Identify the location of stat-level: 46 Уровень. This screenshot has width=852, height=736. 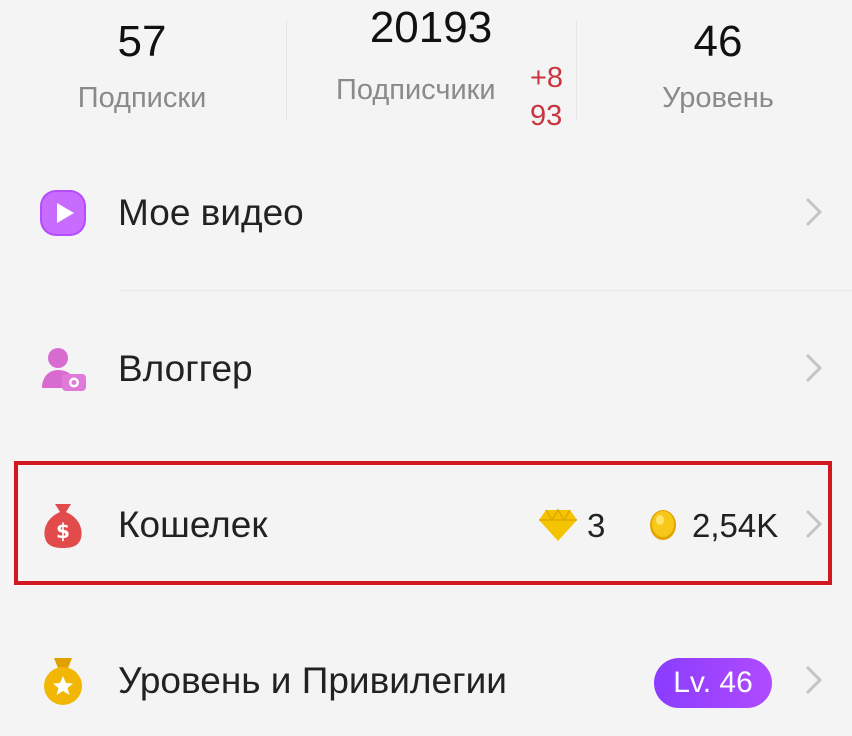
(718, 66).